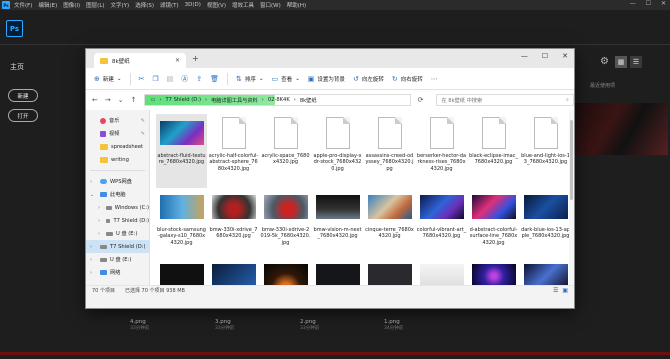  What do you see at coordinates (505, 100) in the screenshot?
I see `search-input: 在 8k壁纸 中搜索 ⌕` at bounding box center [505, 100].